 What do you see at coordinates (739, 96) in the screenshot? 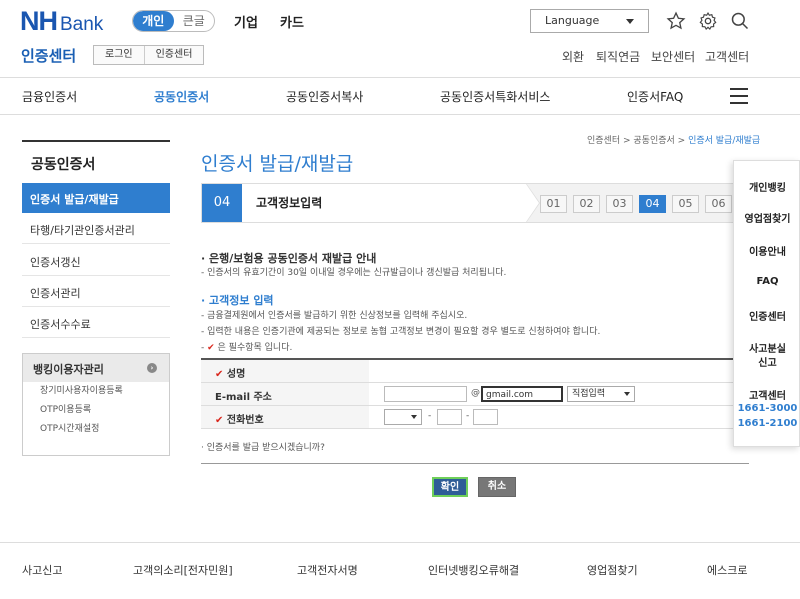
I see `menu-icon` at bounding box center [739, 96].